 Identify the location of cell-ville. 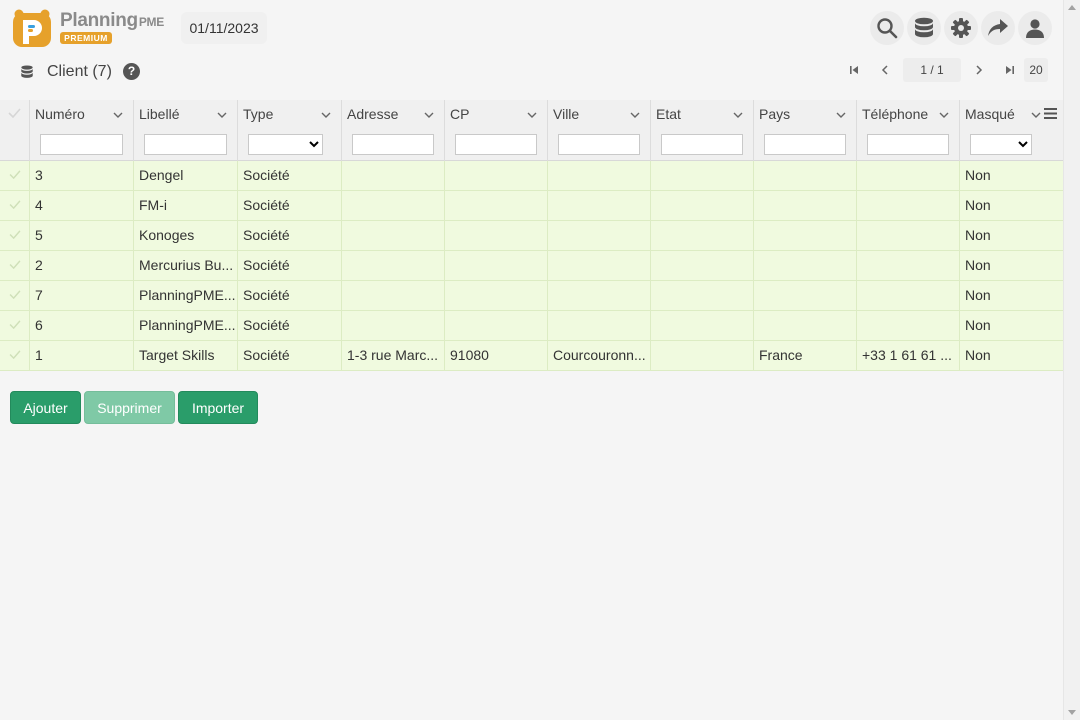
(599, 236).